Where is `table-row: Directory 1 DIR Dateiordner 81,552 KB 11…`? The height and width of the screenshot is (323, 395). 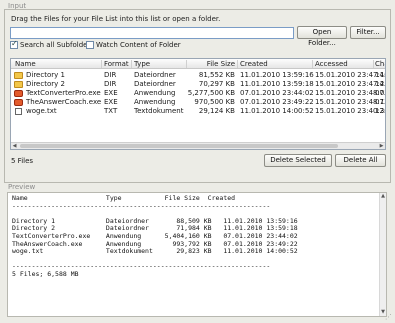
table-row: Directory 1 DIR Dateiordner 81,552 KB 11… is located at coordinates (198, 75).